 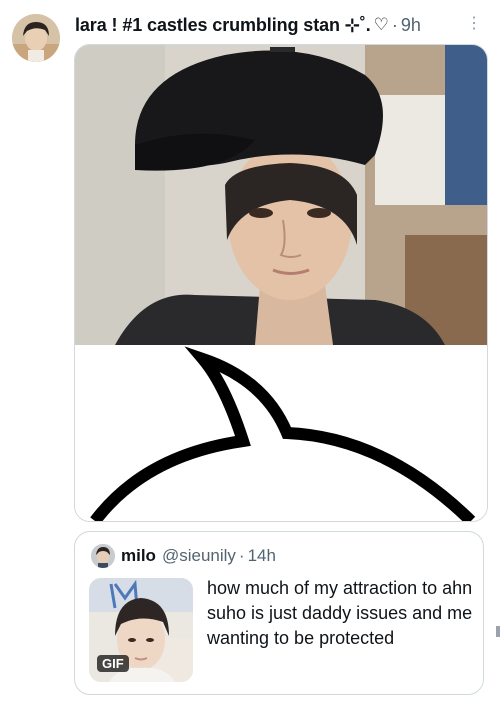 What do you see at coordinates (411, 25) in the screenshot?
I see `tweet-timestamp: 9h` at bounding box center [411, 25].